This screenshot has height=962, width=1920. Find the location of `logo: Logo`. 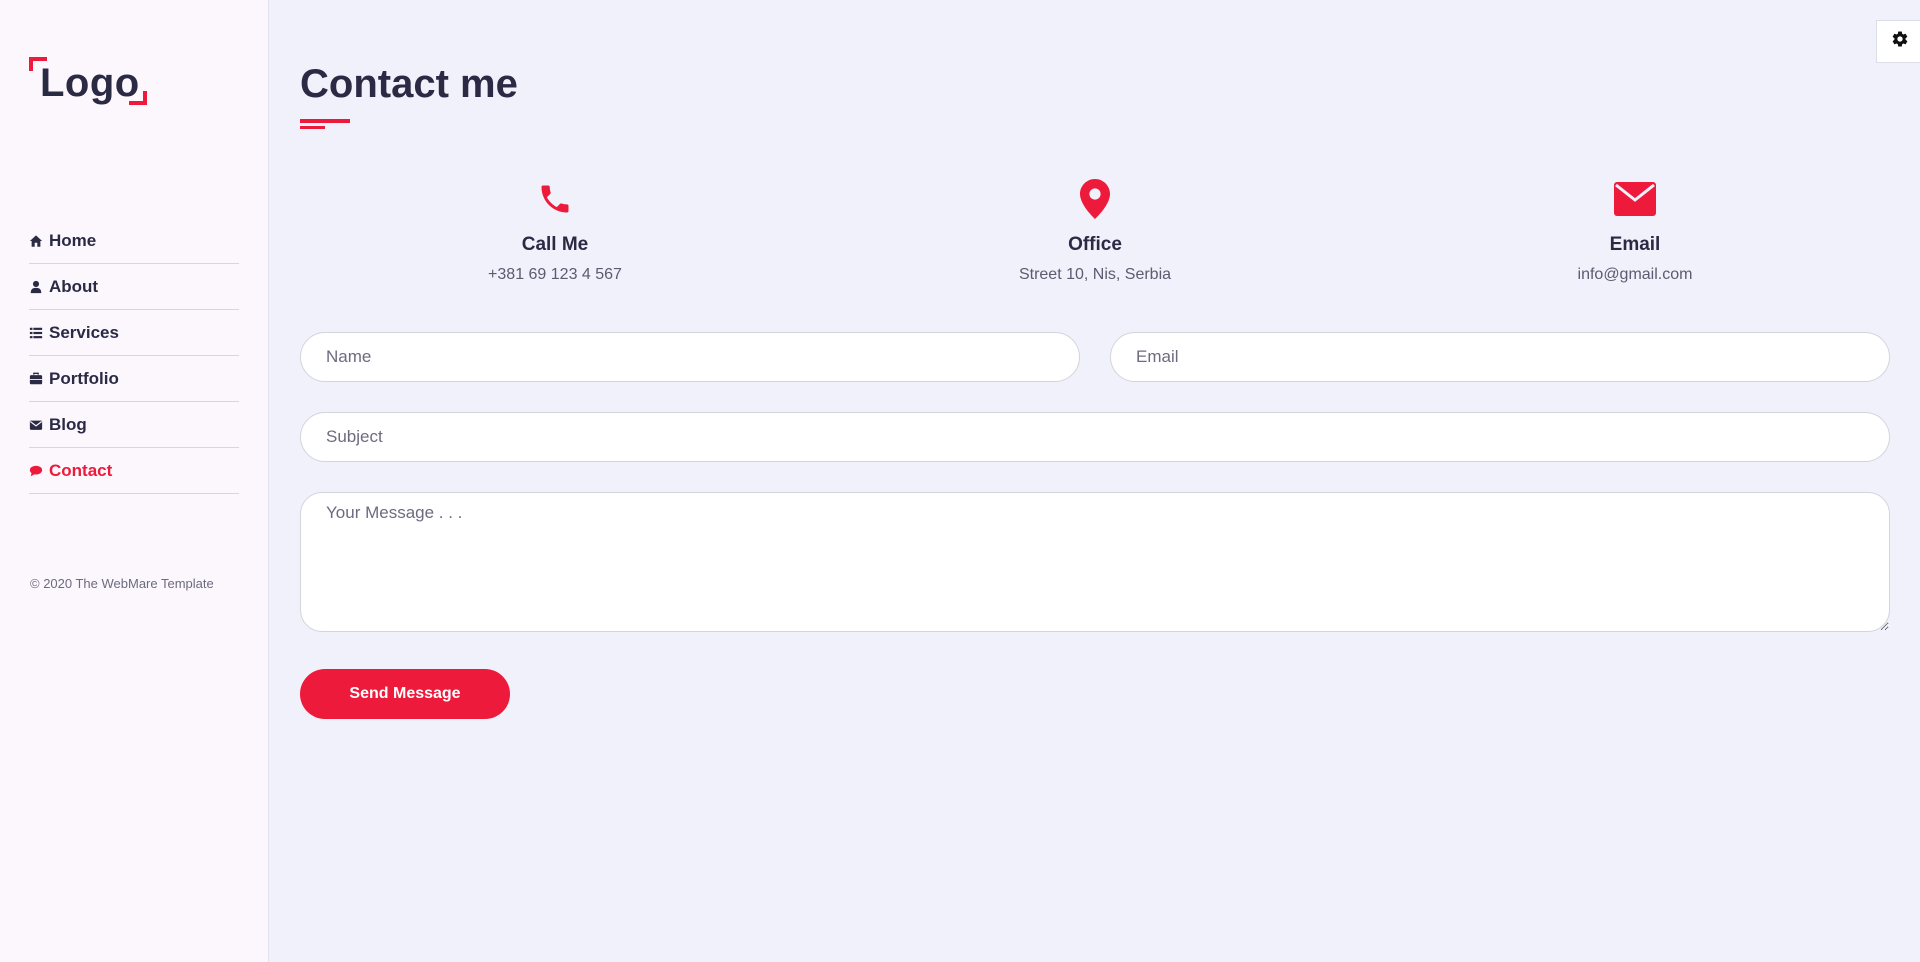

logo: Logo is located at coordinates (89, 83).